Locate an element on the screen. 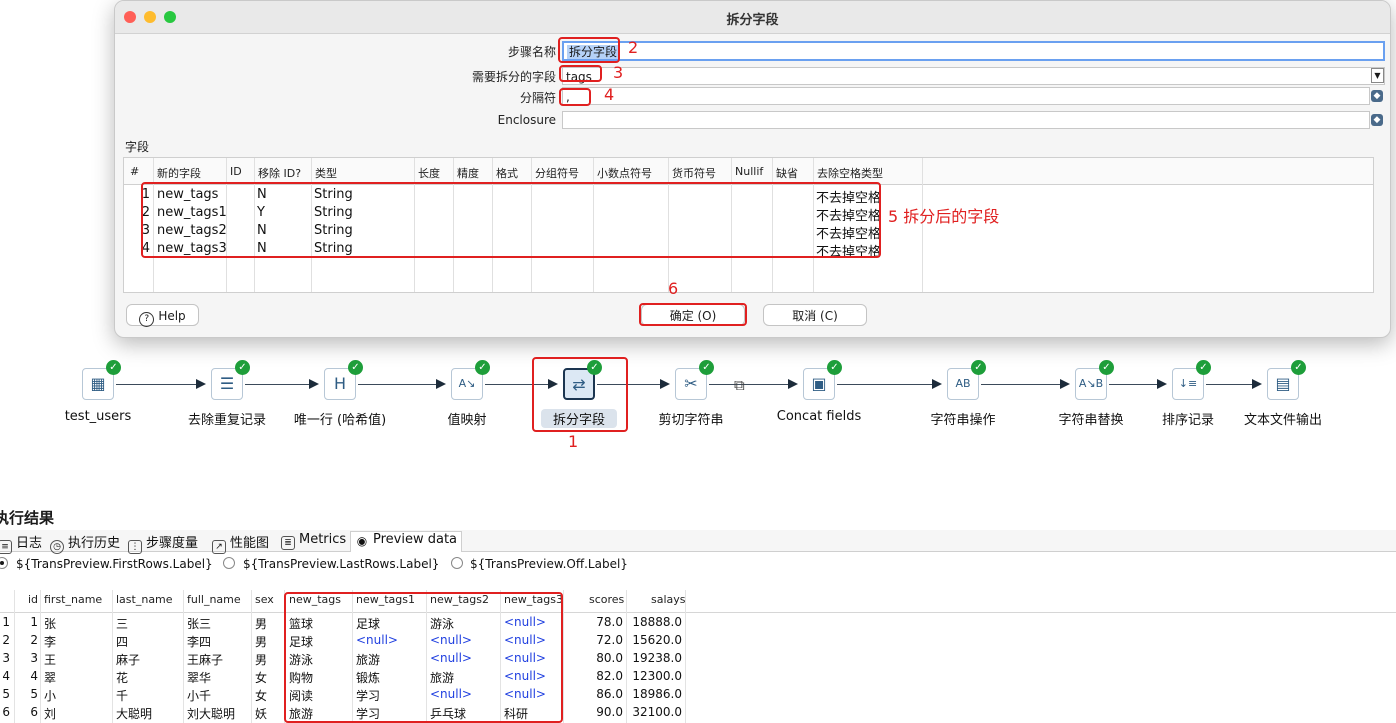 The image size is (1396, 723). table-cell: 王麻子 is located at coordinates (205, 659).